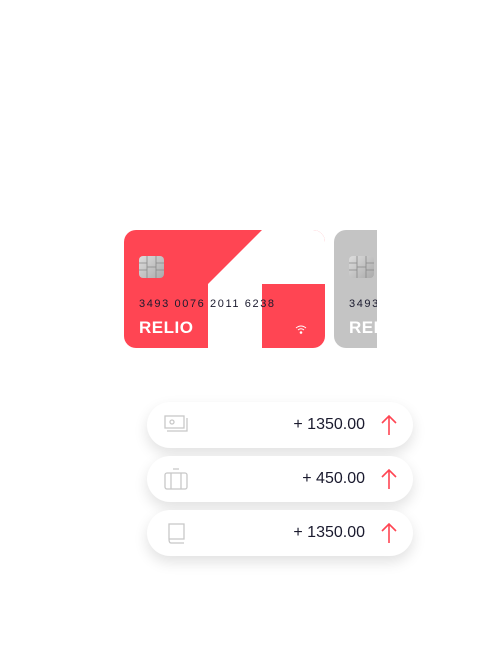 Image resolution: width=485 pixels, height=645 pixels. Describe the element at coordinates (176, 423) in the screenshot. I see `banknote-icon` at that location.